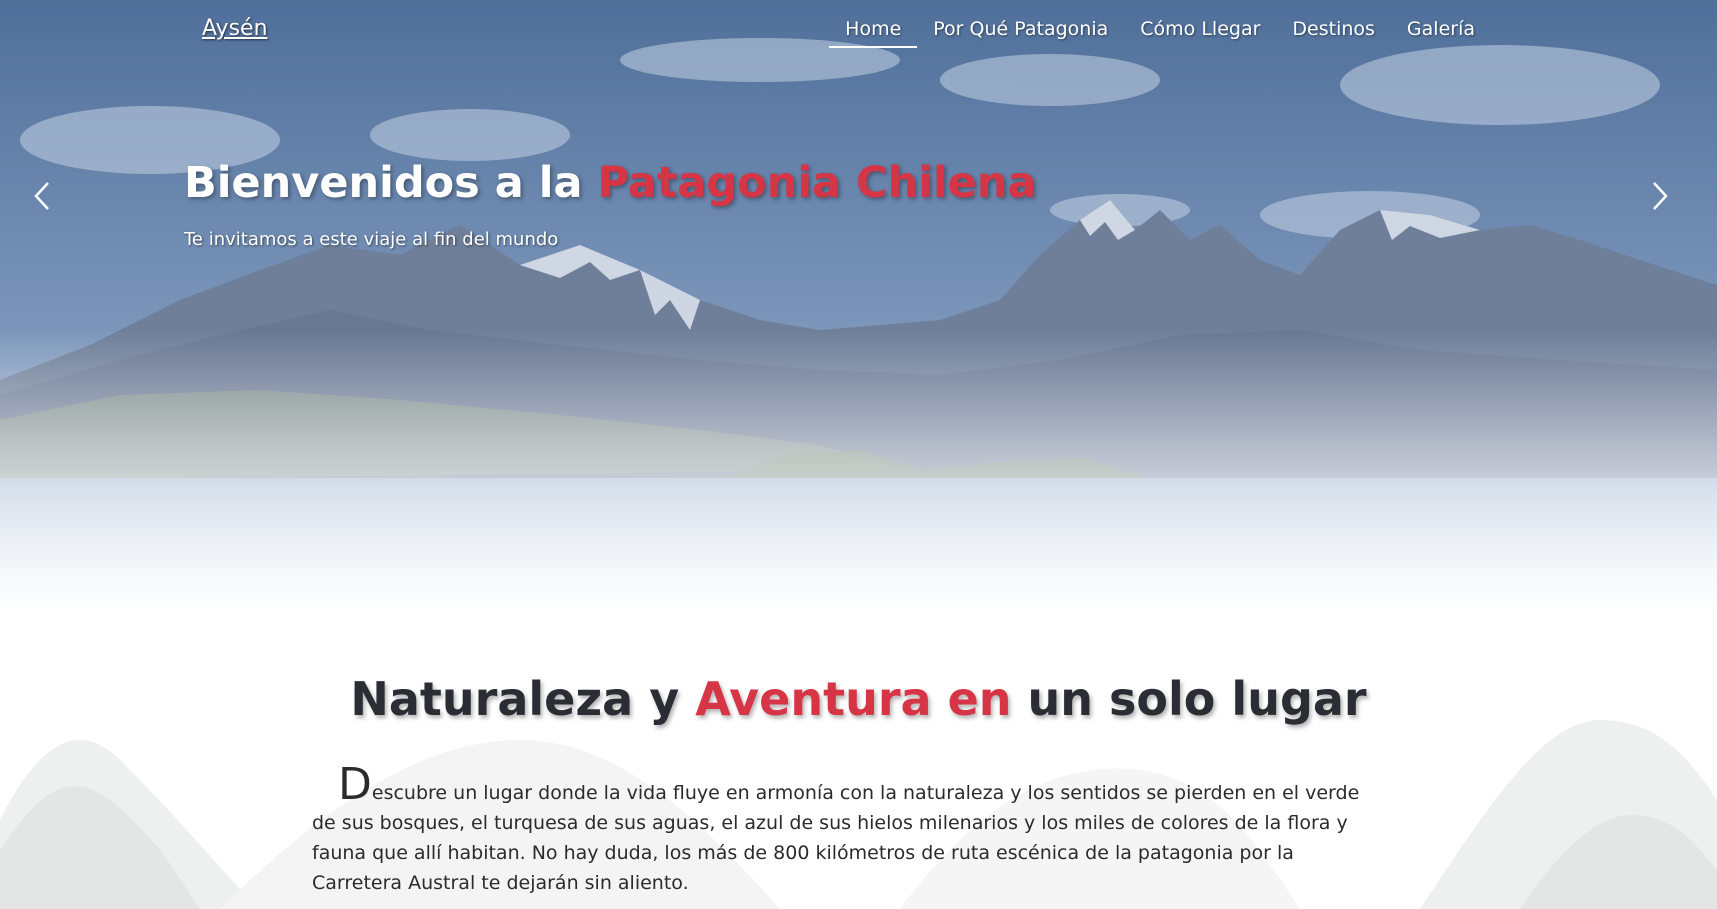 This screenshot has height=909, width=1717. I want to click on chevron-right-icon, so click(1660, 196).